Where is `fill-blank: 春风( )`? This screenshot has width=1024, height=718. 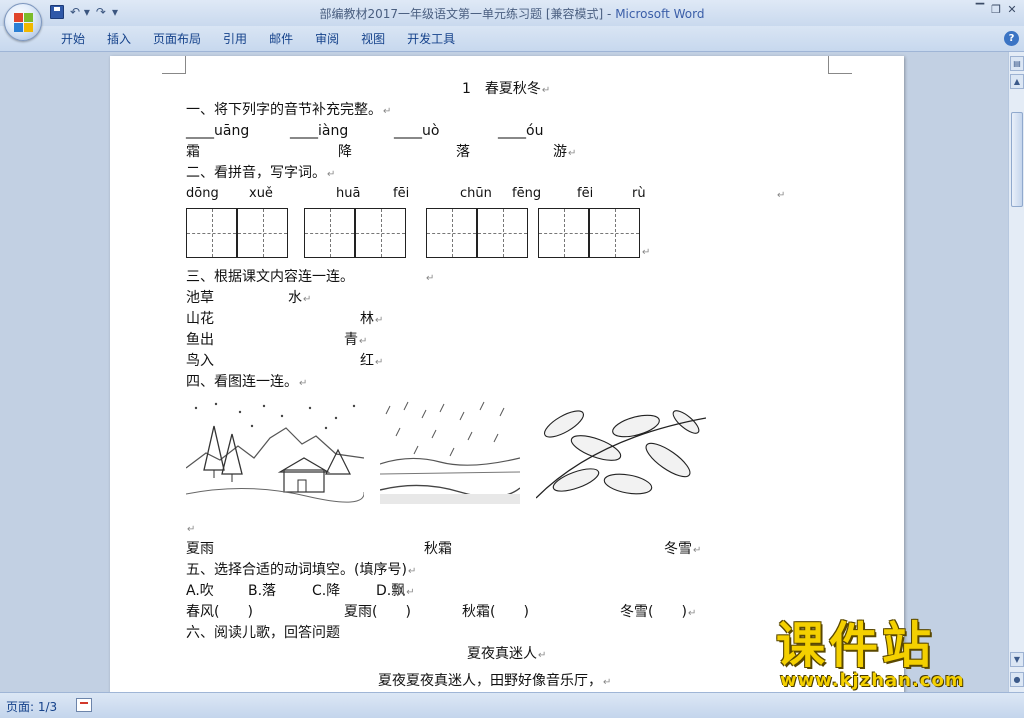 fill-blank: 春风( ) is located at coordinates (219, 612).